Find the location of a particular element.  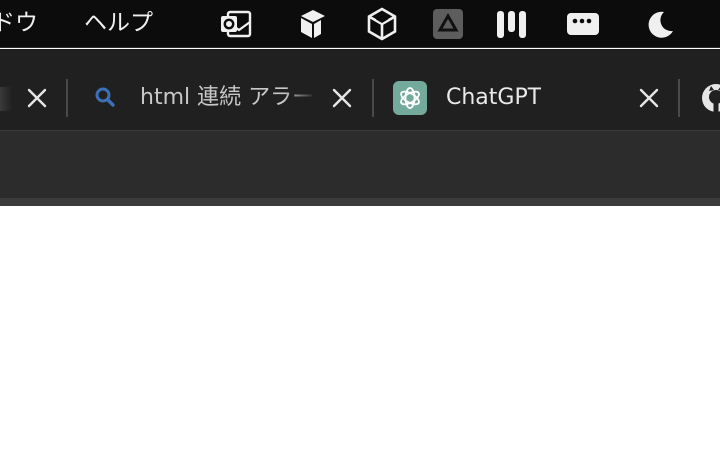

outlook-icon is located at coordinates (236, 24).